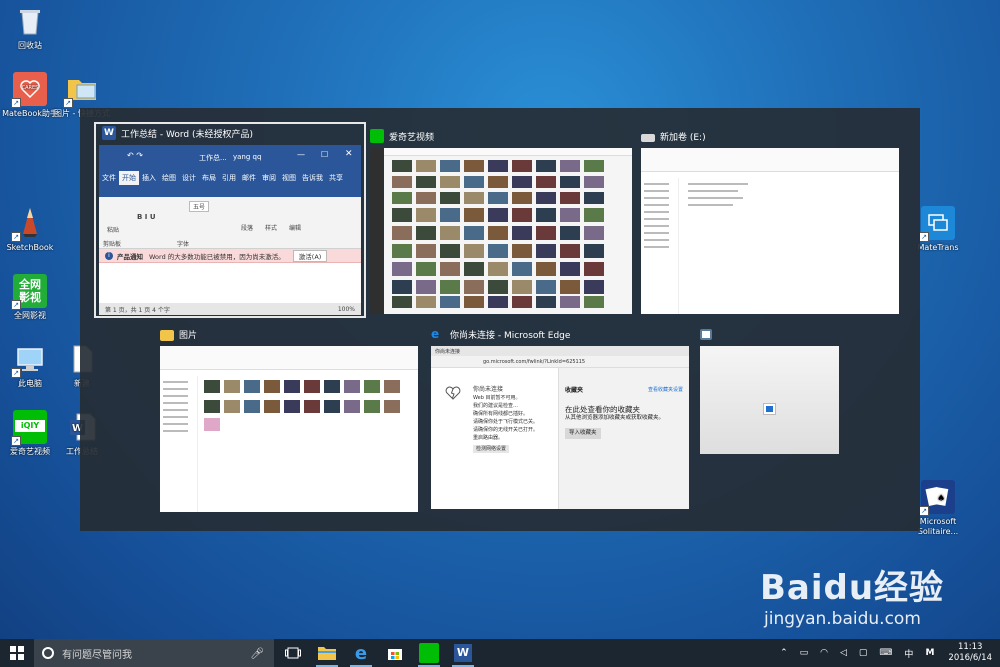 The height and width of the screenshot is (667, 1000). What do you see at coordinates (665, 390) in the screenshot?
I see `favorites-settings-link: 查看收藏夹设置` at bounding box center [665, 390].